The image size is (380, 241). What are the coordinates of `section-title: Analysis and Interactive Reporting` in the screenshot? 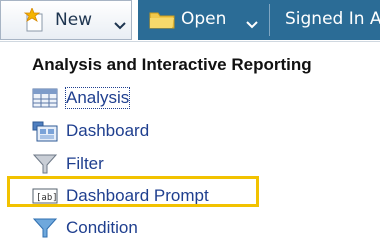 It's located at (172, 64).